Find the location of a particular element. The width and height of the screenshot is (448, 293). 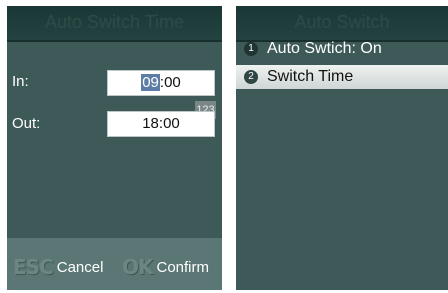

confirm-softkey: OK Confirm is located at coordinates (165, 267).